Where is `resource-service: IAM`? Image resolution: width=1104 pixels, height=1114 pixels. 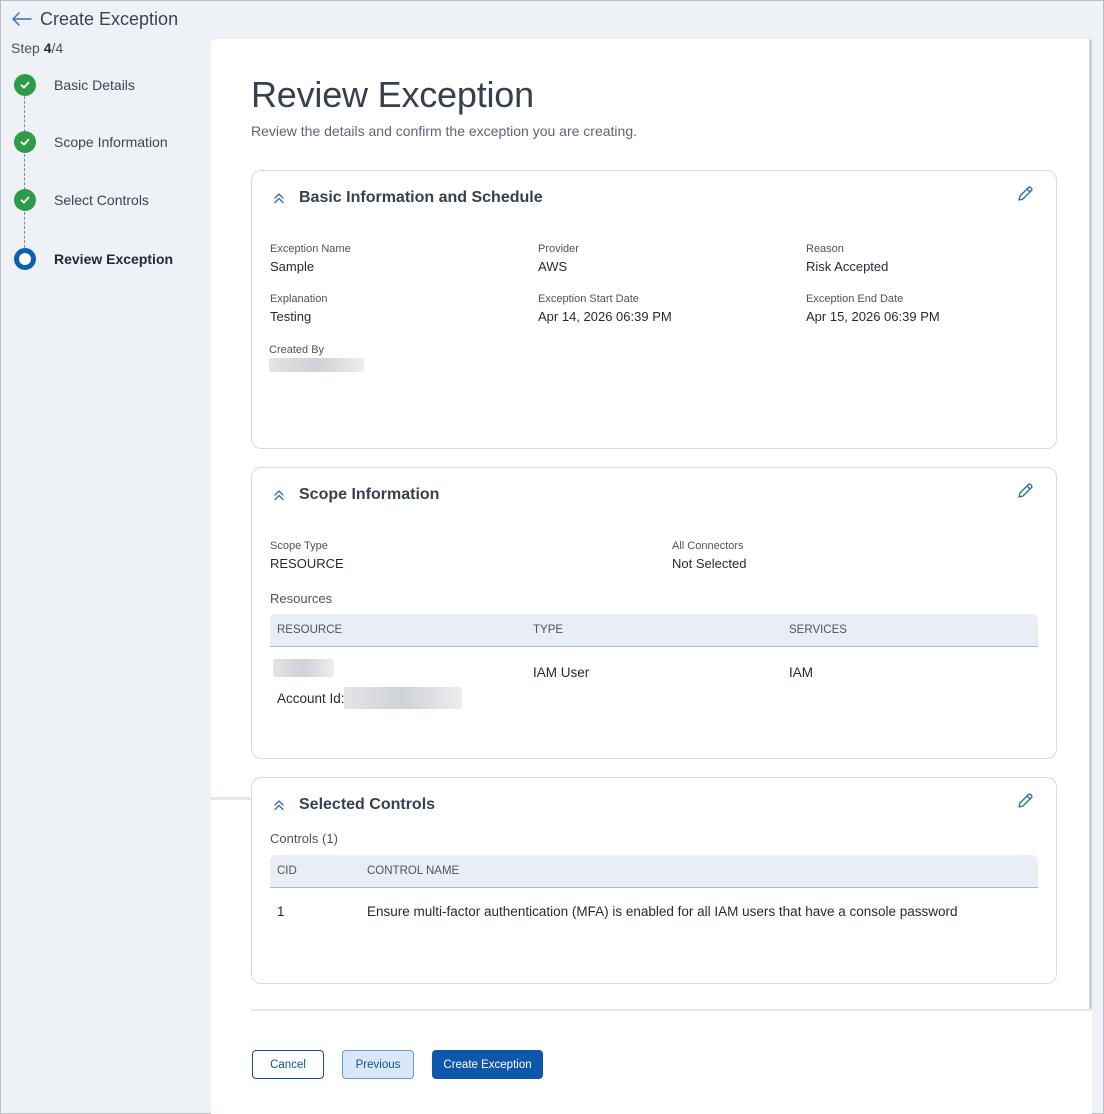
resource-service: IAM is located at coordinates (801, 672).